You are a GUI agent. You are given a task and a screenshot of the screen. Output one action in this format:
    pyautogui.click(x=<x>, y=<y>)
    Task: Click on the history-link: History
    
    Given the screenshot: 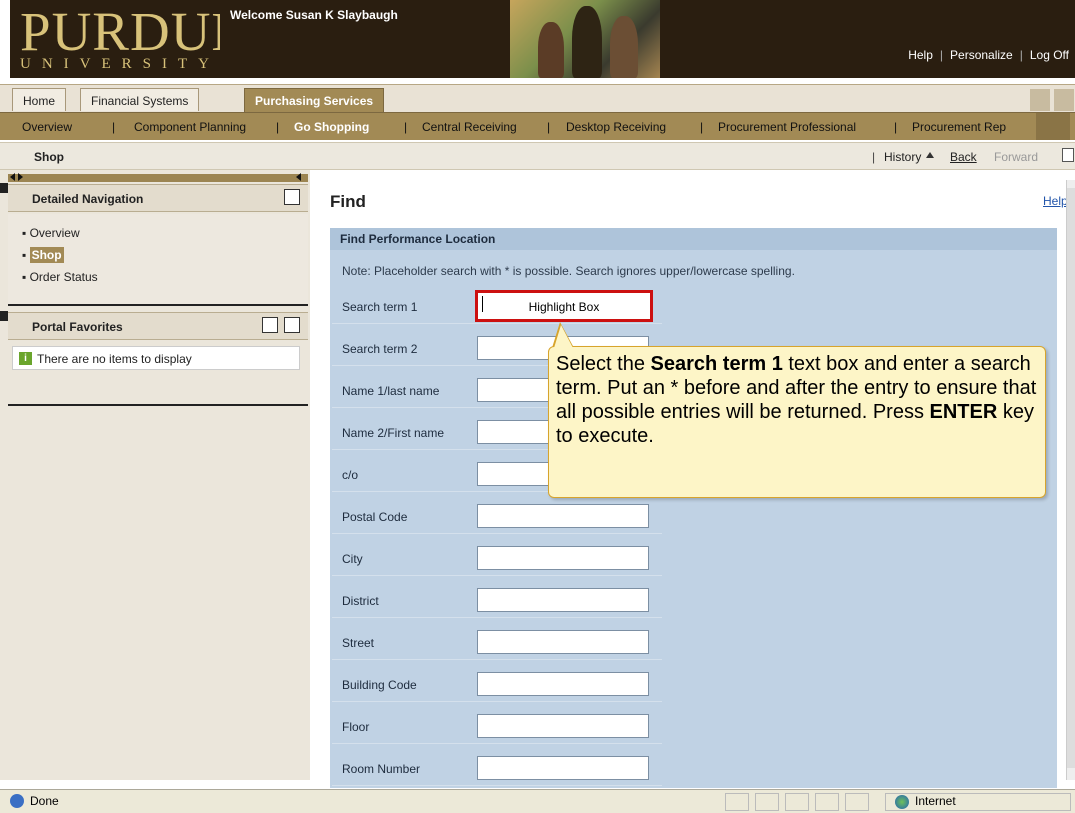 What is the action you would take?
    pyautogui.click(x=902, y=157)
    